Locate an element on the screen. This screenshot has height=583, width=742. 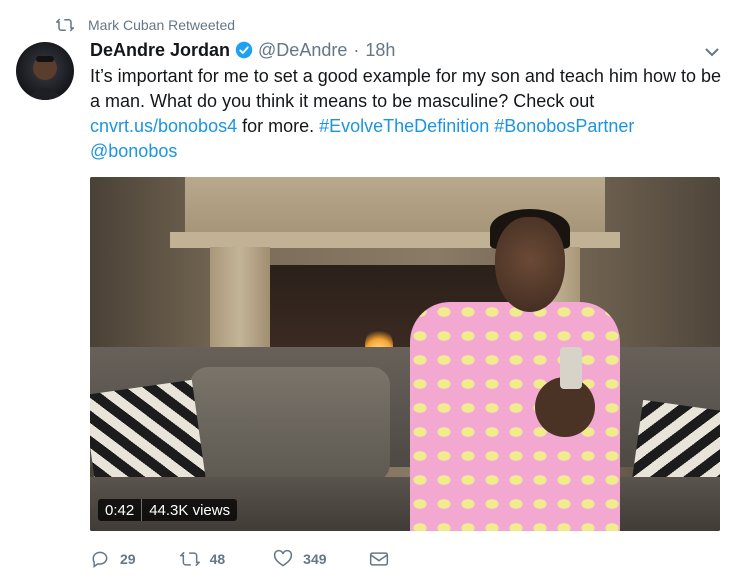
tweet-body-text-continued: for more. is located at coordinates (278, 126).